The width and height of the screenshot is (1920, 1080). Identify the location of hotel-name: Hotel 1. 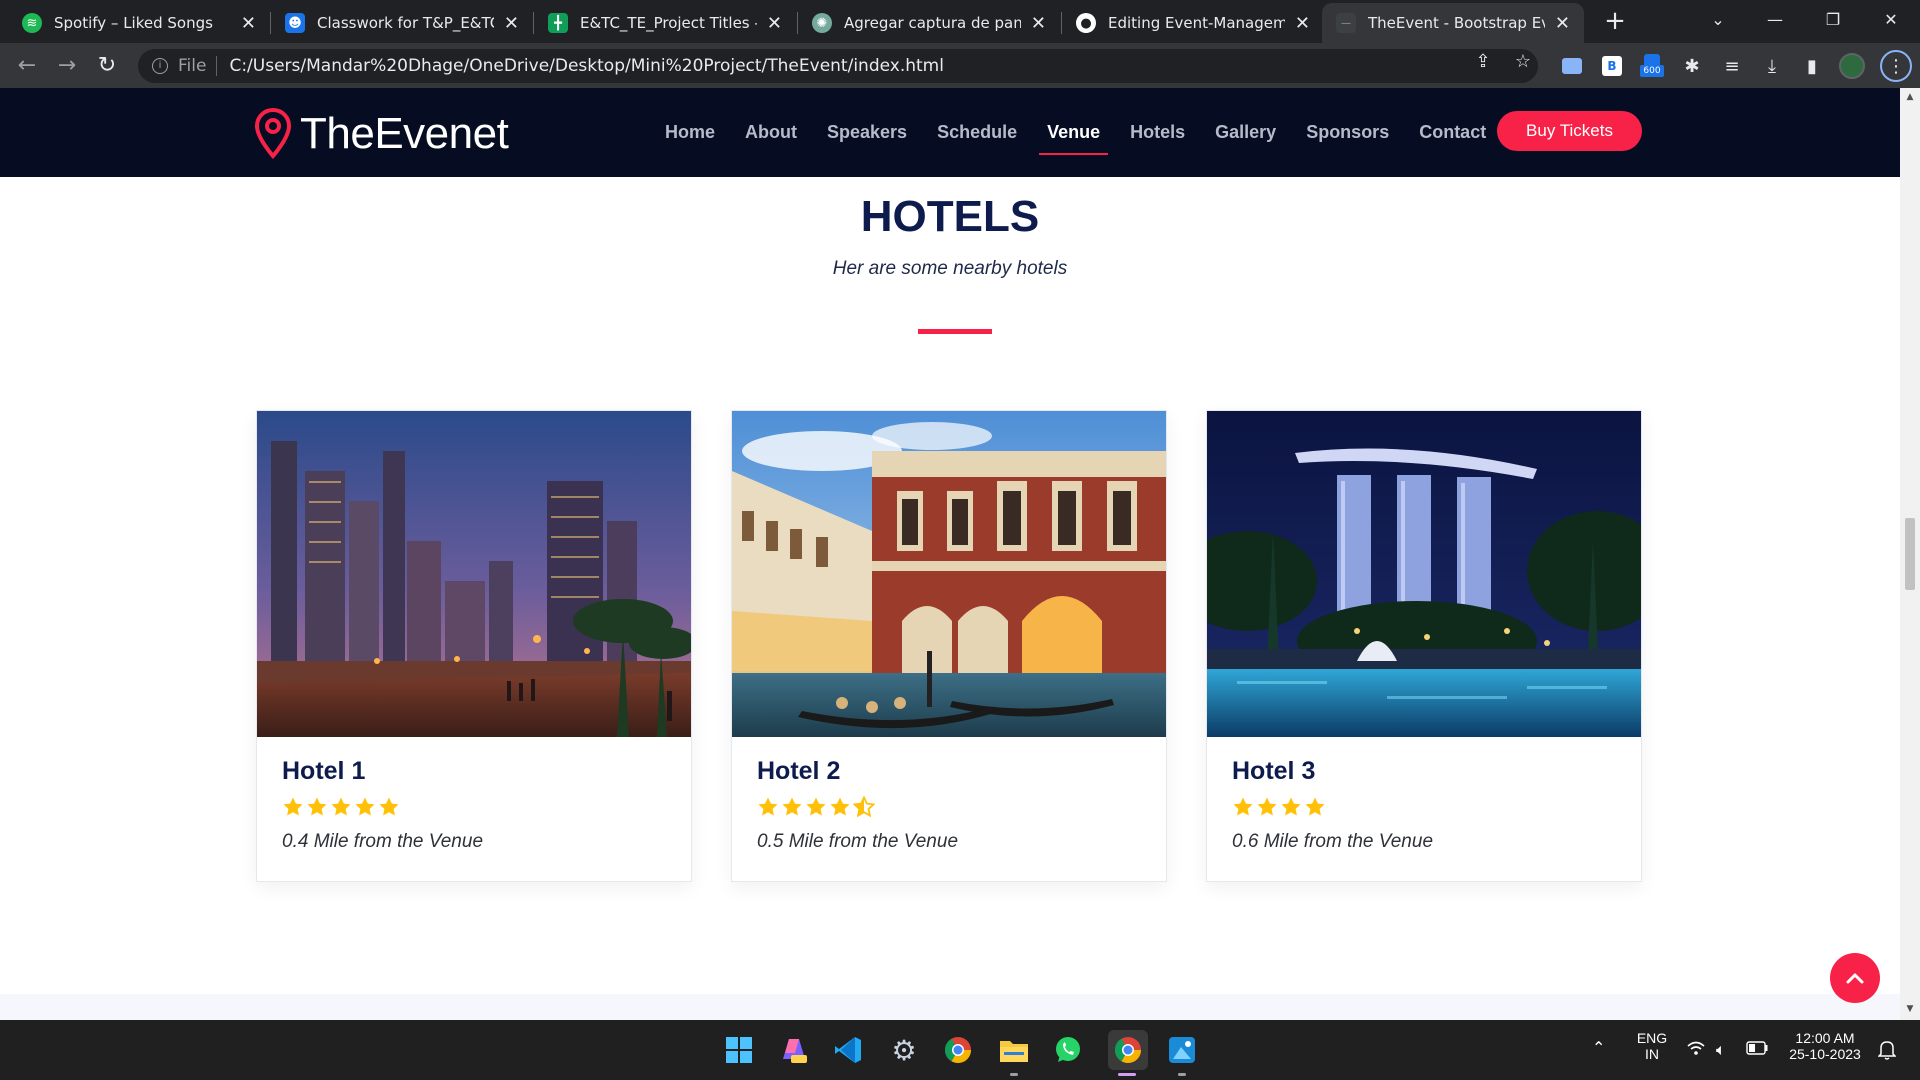
(323, 771).